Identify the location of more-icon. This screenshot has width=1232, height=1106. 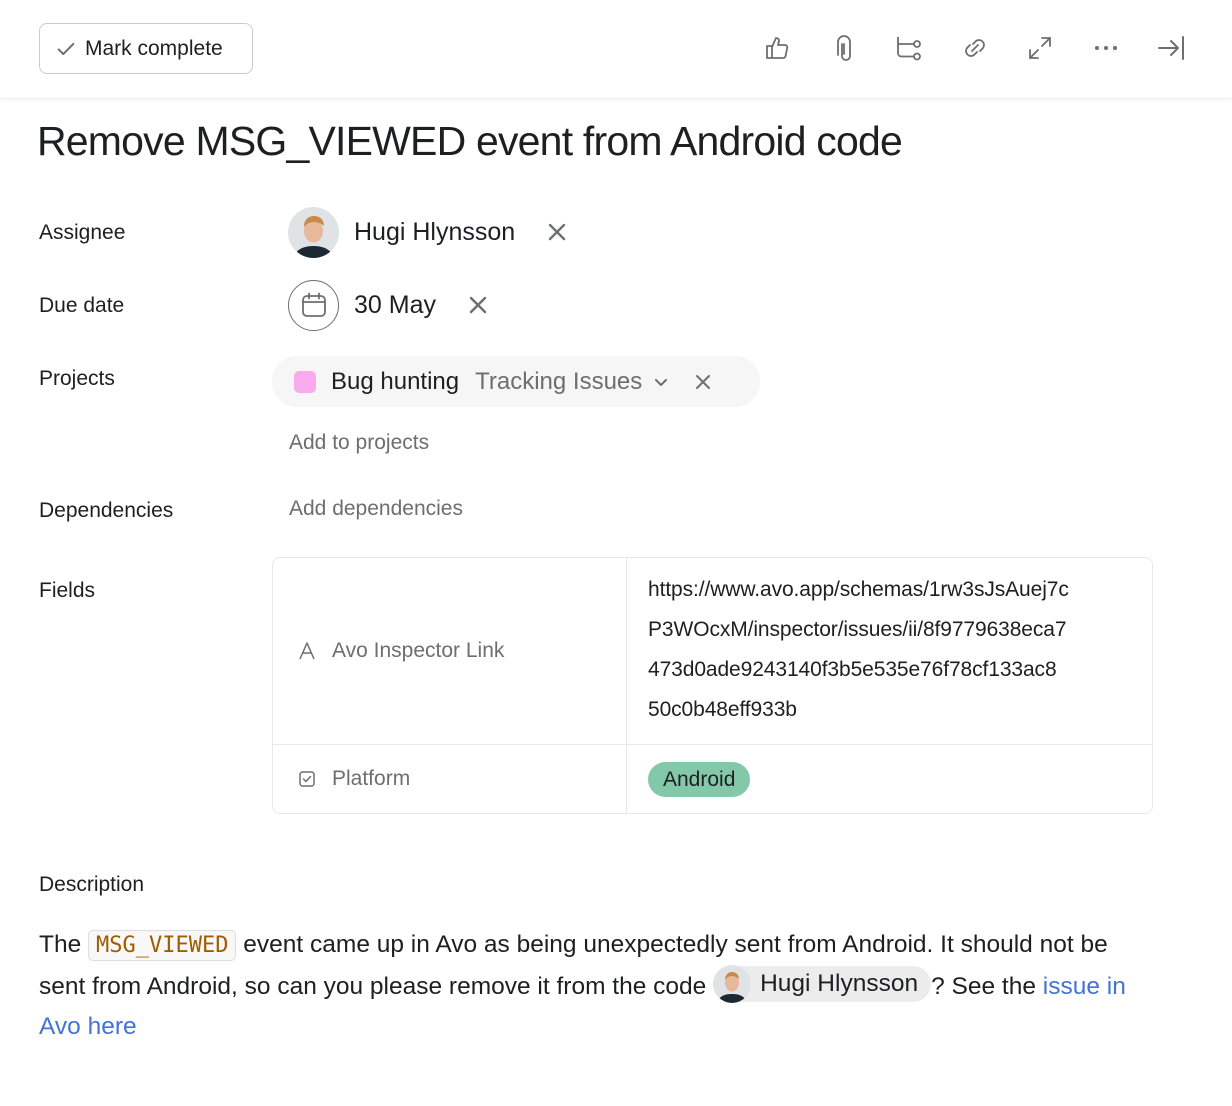
(1105, 48).